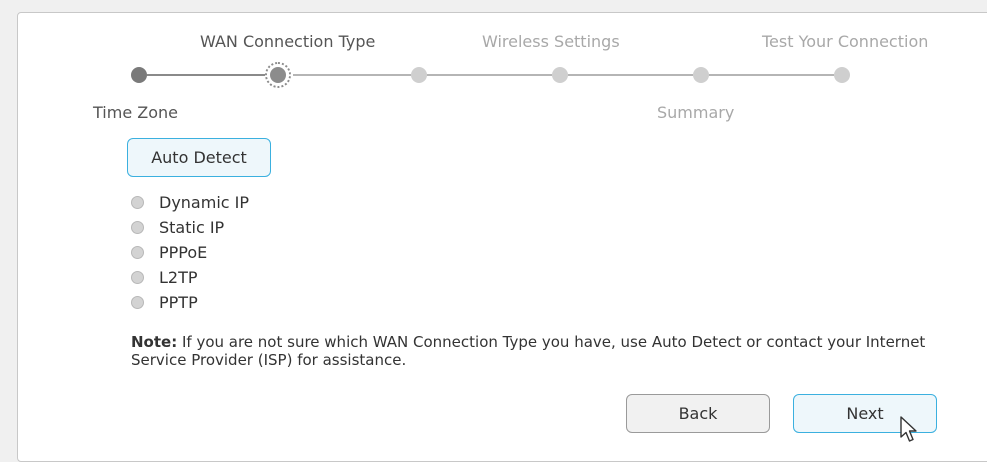  I want to click on radio-pppoe: PPPoE, so click(169, 252).